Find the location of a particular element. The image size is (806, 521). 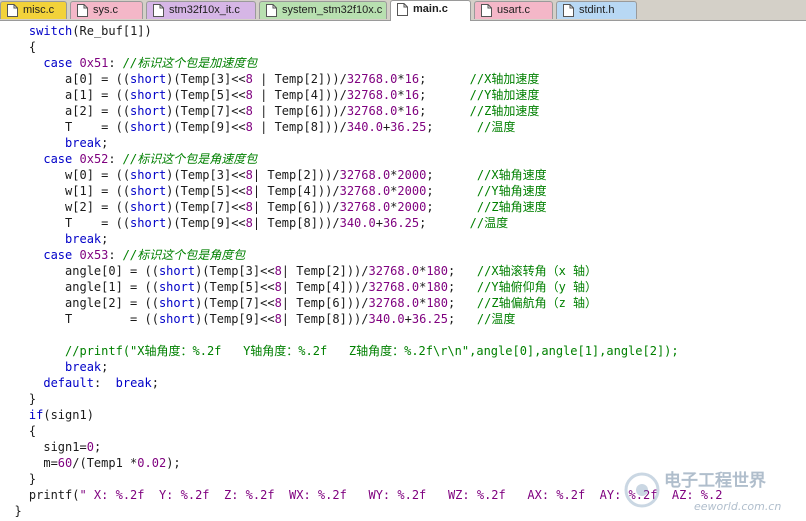

code-token: w[2] = (( is located at coordinates (65, 207).